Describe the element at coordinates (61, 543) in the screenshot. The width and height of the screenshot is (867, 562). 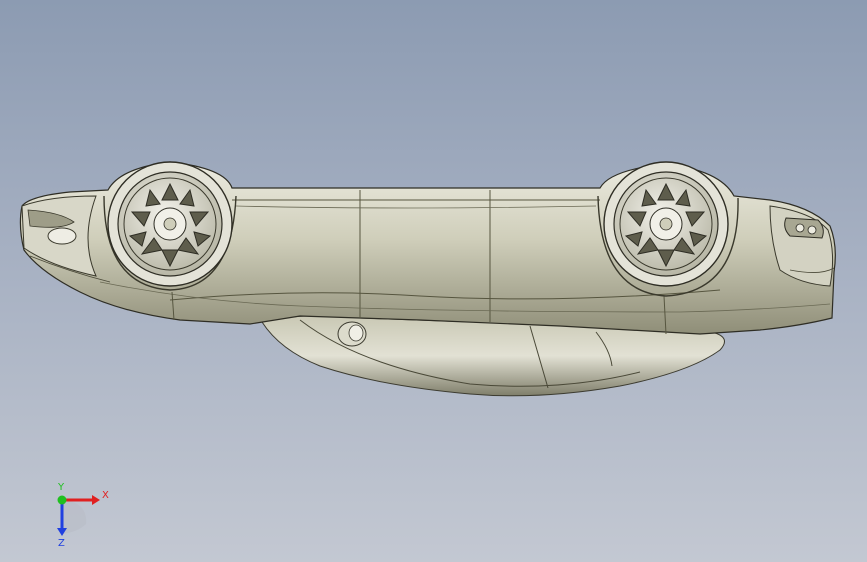
I see `z-axis-label: Z` at that location.